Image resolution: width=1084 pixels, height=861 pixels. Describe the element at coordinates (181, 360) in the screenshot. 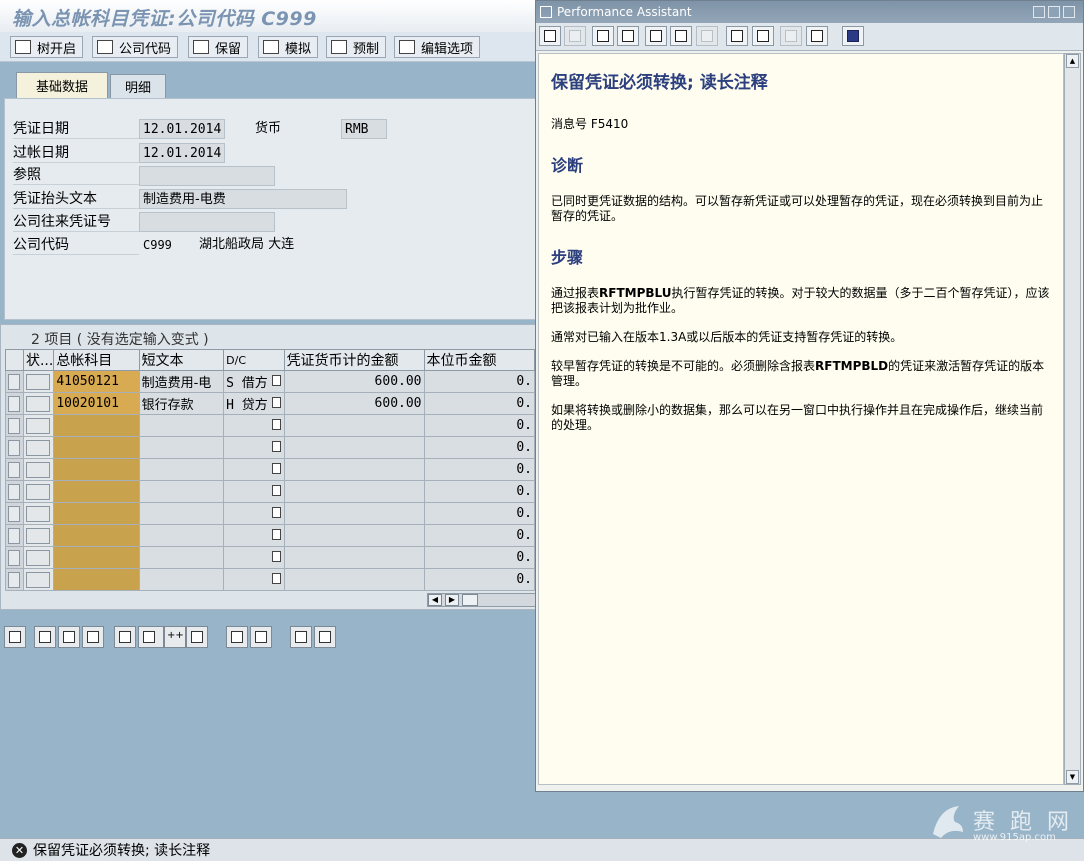

I see `column-short-text: 短文本` at that location.